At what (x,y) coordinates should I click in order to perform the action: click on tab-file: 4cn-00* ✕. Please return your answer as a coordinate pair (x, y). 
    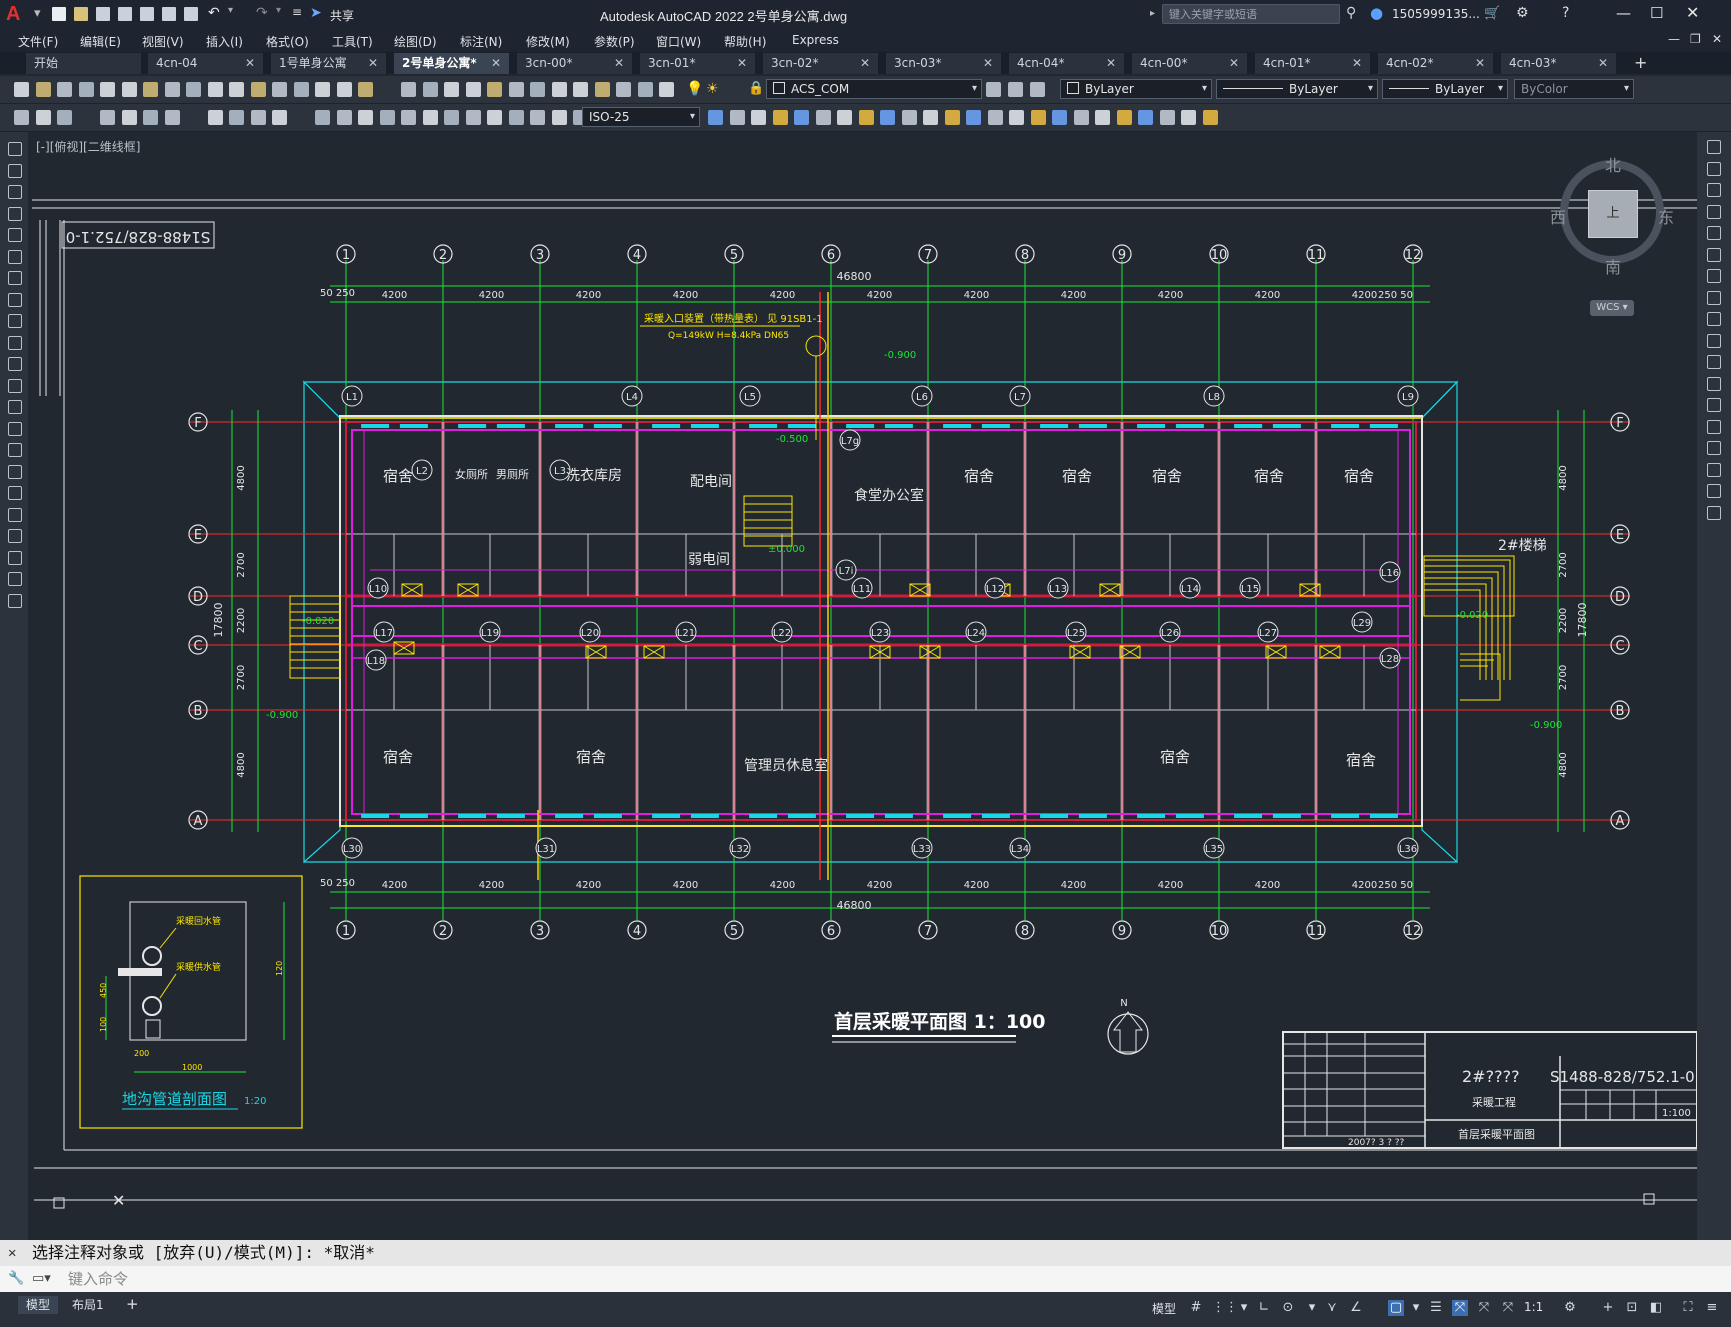
    Looking at the image, I should click on (1190, 63).